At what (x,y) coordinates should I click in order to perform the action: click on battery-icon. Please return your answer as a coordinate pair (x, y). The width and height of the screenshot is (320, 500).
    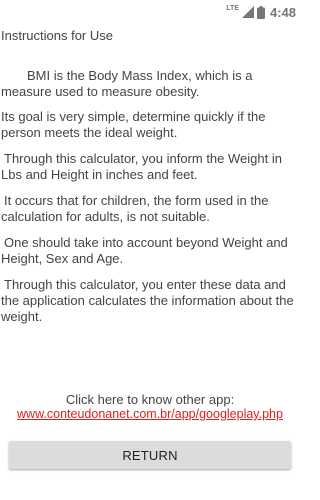
    Looking at the image, I should click on (260, 12).